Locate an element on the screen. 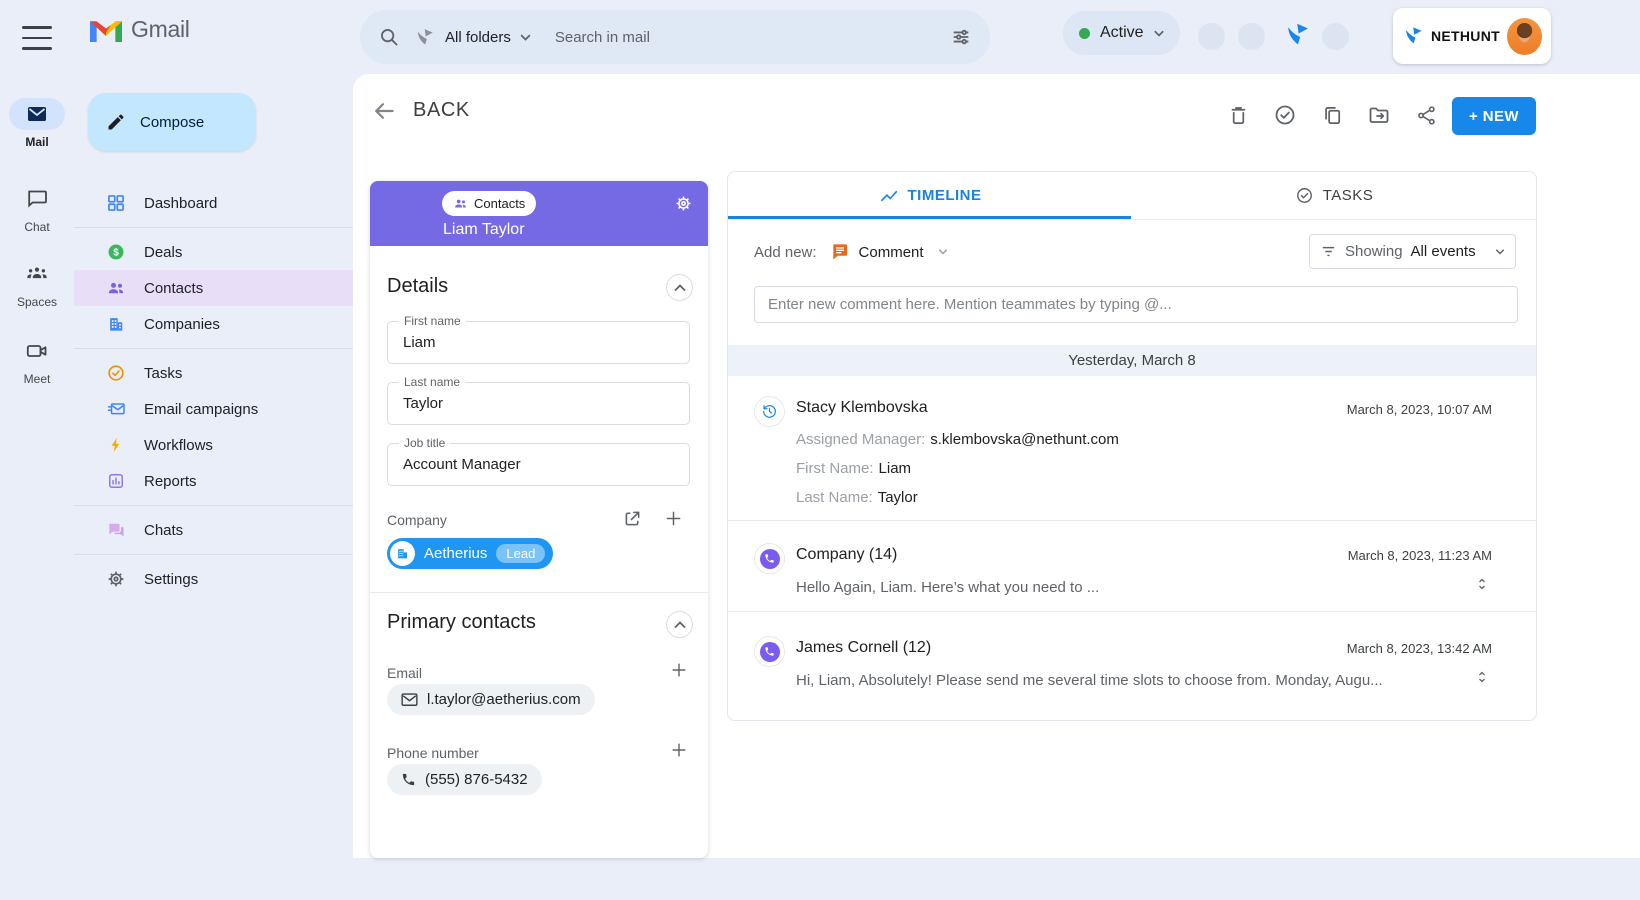 The width and height of the screenshot is (1640, 900). folder-move-icon is located at coordinates (1379, 115).